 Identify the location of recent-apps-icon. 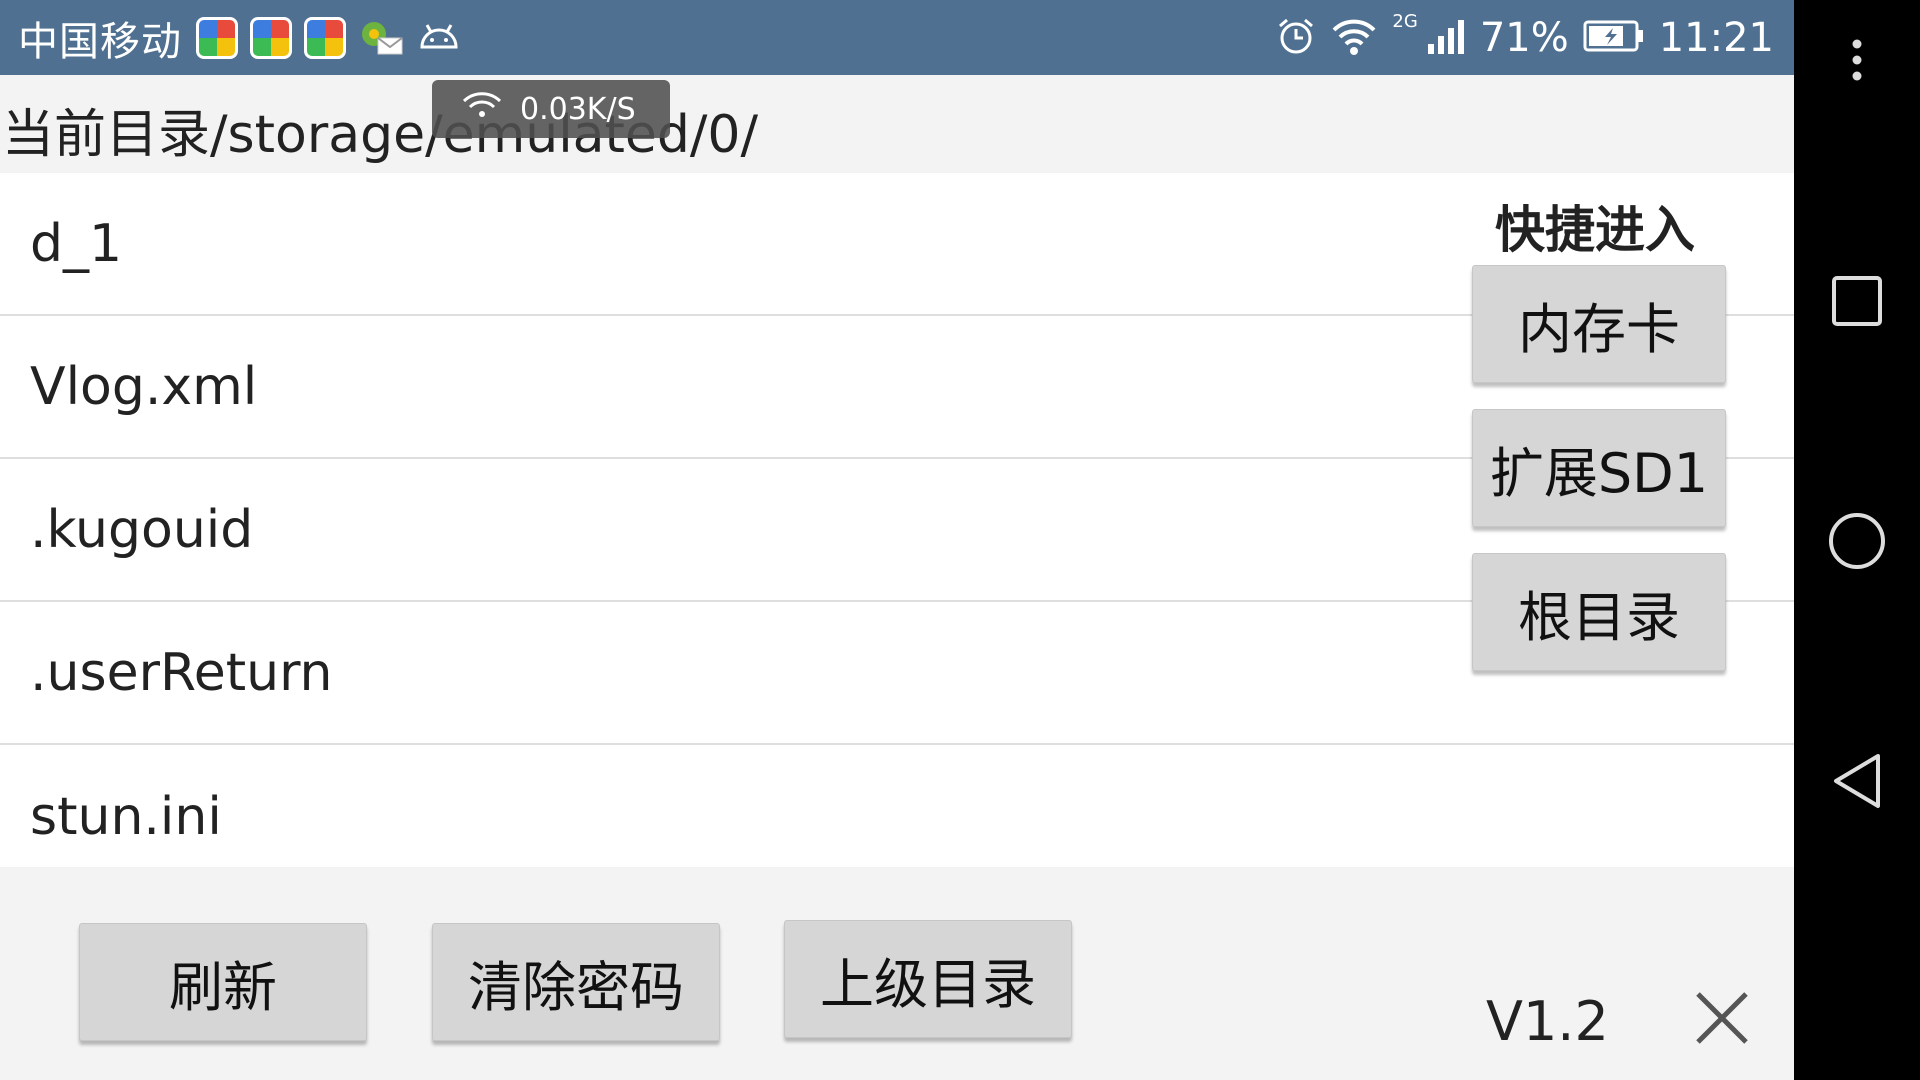
(1857, 301).